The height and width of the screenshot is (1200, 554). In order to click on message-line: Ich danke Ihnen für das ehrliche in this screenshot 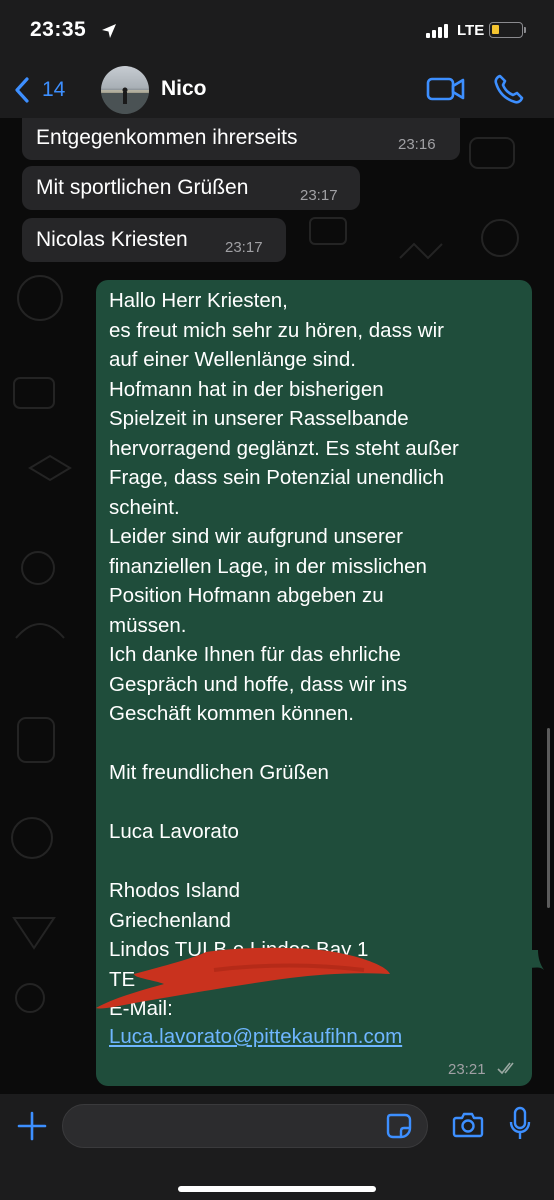, I will do `click(255, 654)`.